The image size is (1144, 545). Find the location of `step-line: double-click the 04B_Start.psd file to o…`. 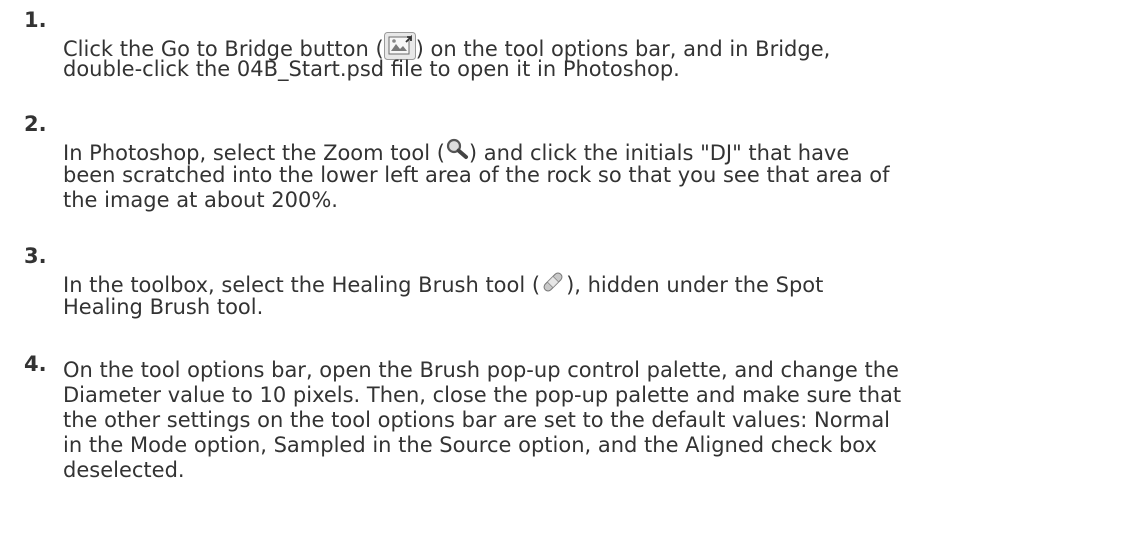

step-line: double-click the 04B_Start.psd file to o… is located at coordinates (371, 69).